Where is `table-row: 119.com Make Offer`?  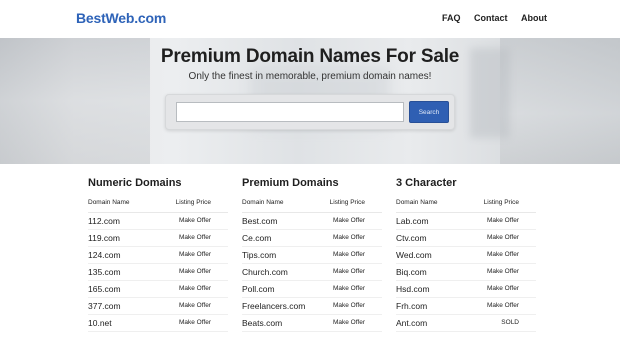
table-row: 119.com Make Offer is located at coordinates (158, 238).